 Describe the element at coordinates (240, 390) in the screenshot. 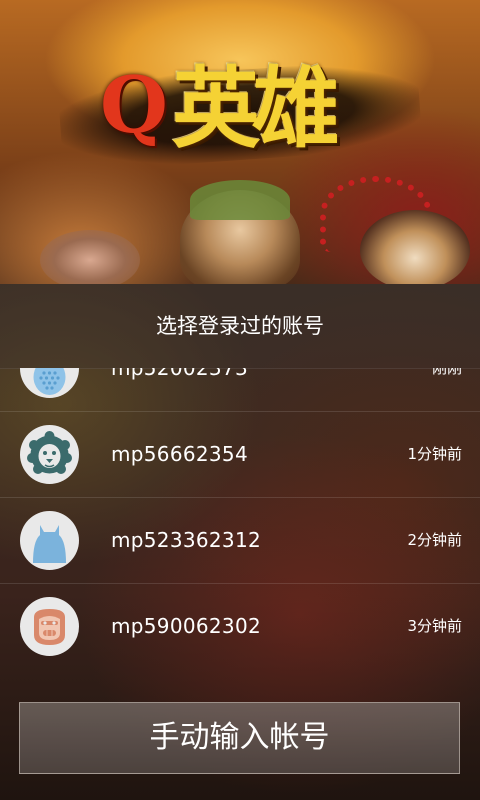

I see `account-row: mp52002373 刚刚` at that location.